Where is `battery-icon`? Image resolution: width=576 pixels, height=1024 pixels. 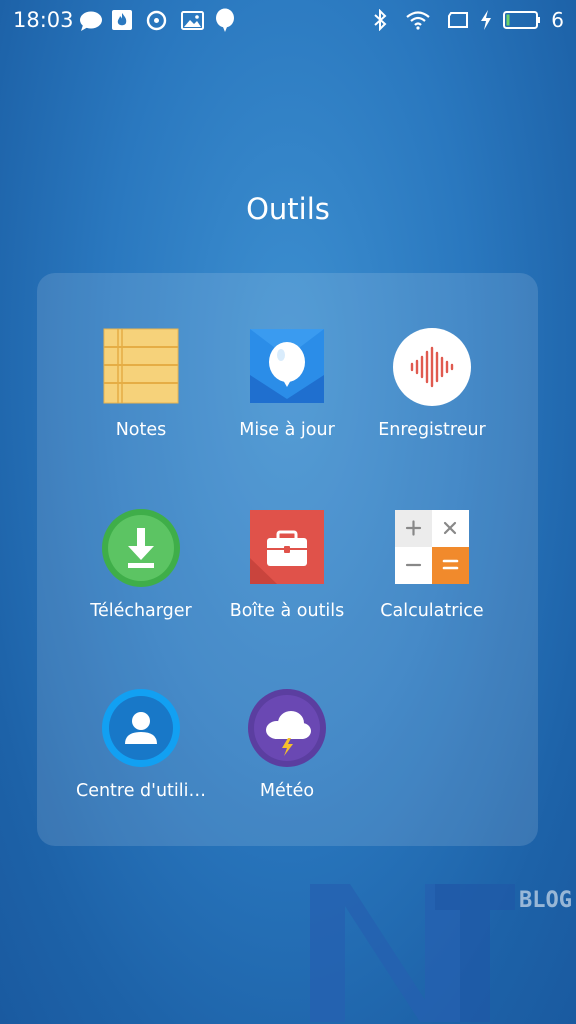
battery-icon is located at coordinates (522, 20).